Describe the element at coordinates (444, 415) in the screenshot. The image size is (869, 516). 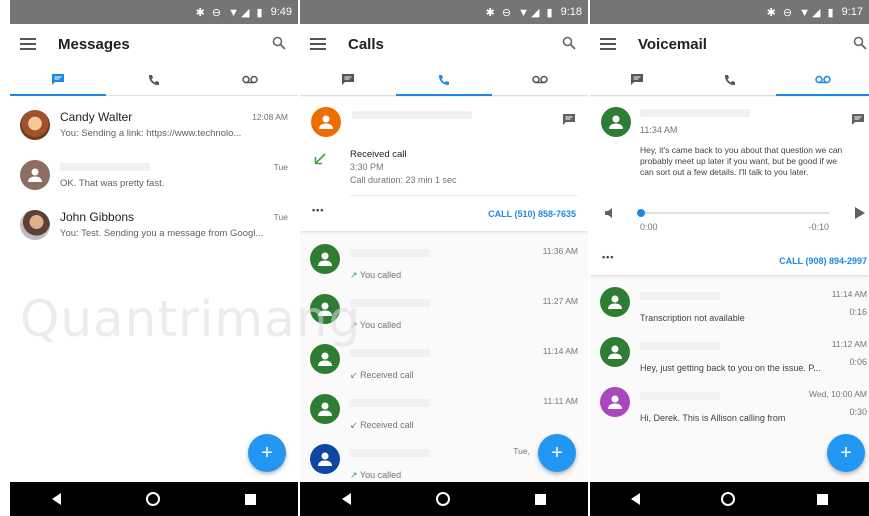
I see `list-item: ↙ Received call 11:11 AM` at that location.